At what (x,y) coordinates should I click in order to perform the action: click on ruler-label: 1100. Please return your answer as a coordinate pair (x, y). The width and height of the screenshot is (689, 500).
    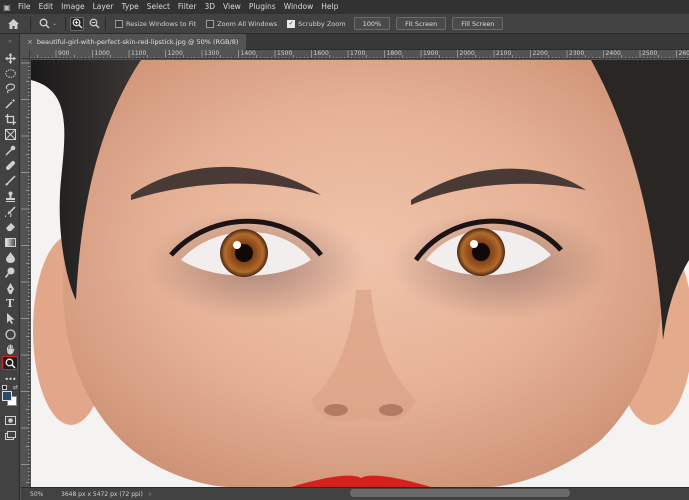
    Looking at the image, I should click on (139, 53).